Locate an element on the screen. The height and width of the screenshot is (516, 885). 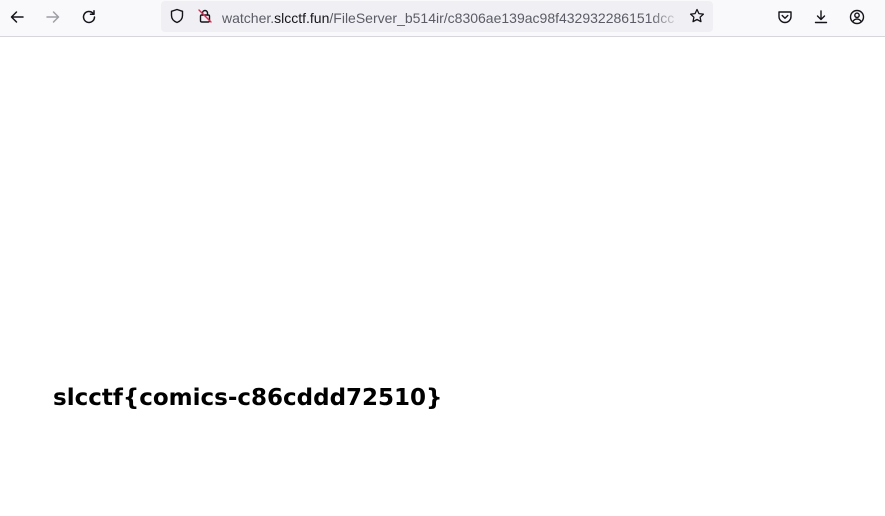
forward-arrow-icon is located at coordinates (53, 17).